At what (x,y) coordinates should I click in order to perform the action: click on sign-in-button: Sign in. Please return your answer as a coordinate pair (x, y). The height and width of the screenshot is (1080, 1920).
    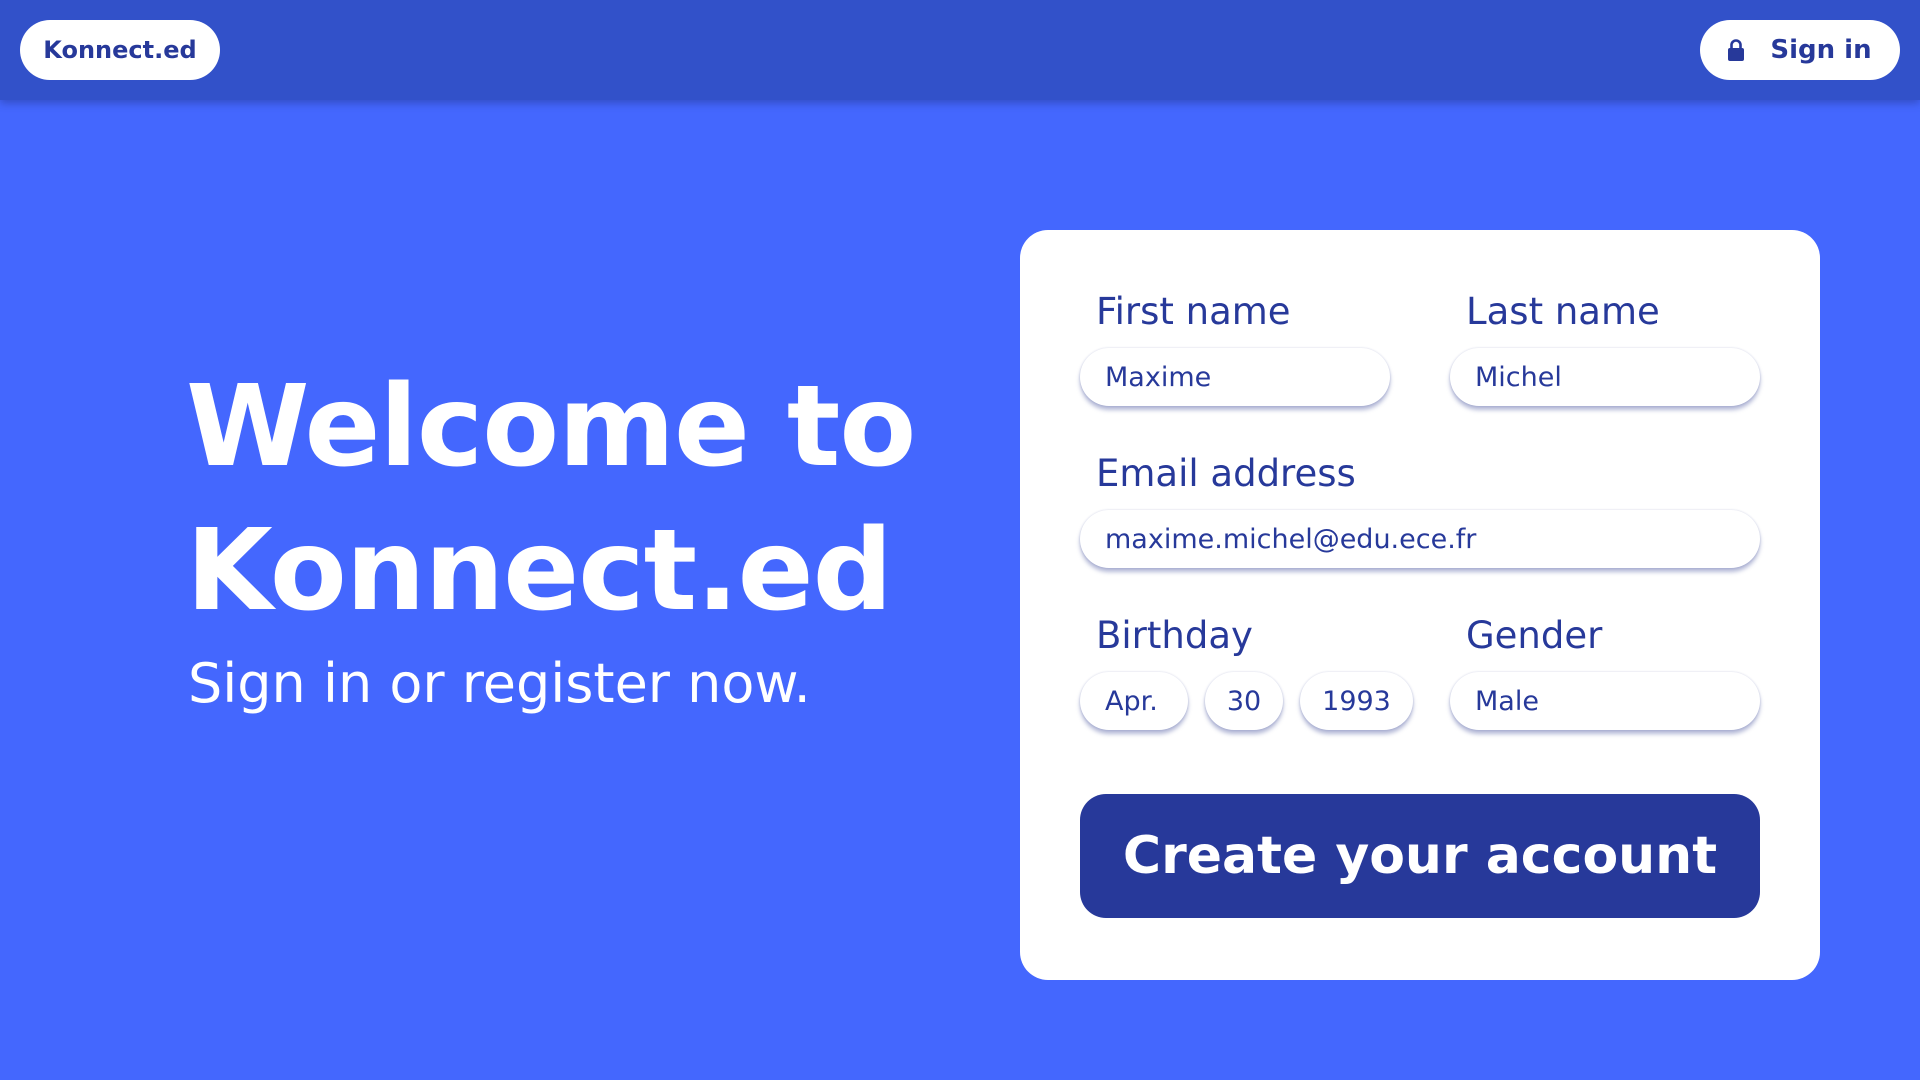
    Looking at the image, I should click on (1800, 50).